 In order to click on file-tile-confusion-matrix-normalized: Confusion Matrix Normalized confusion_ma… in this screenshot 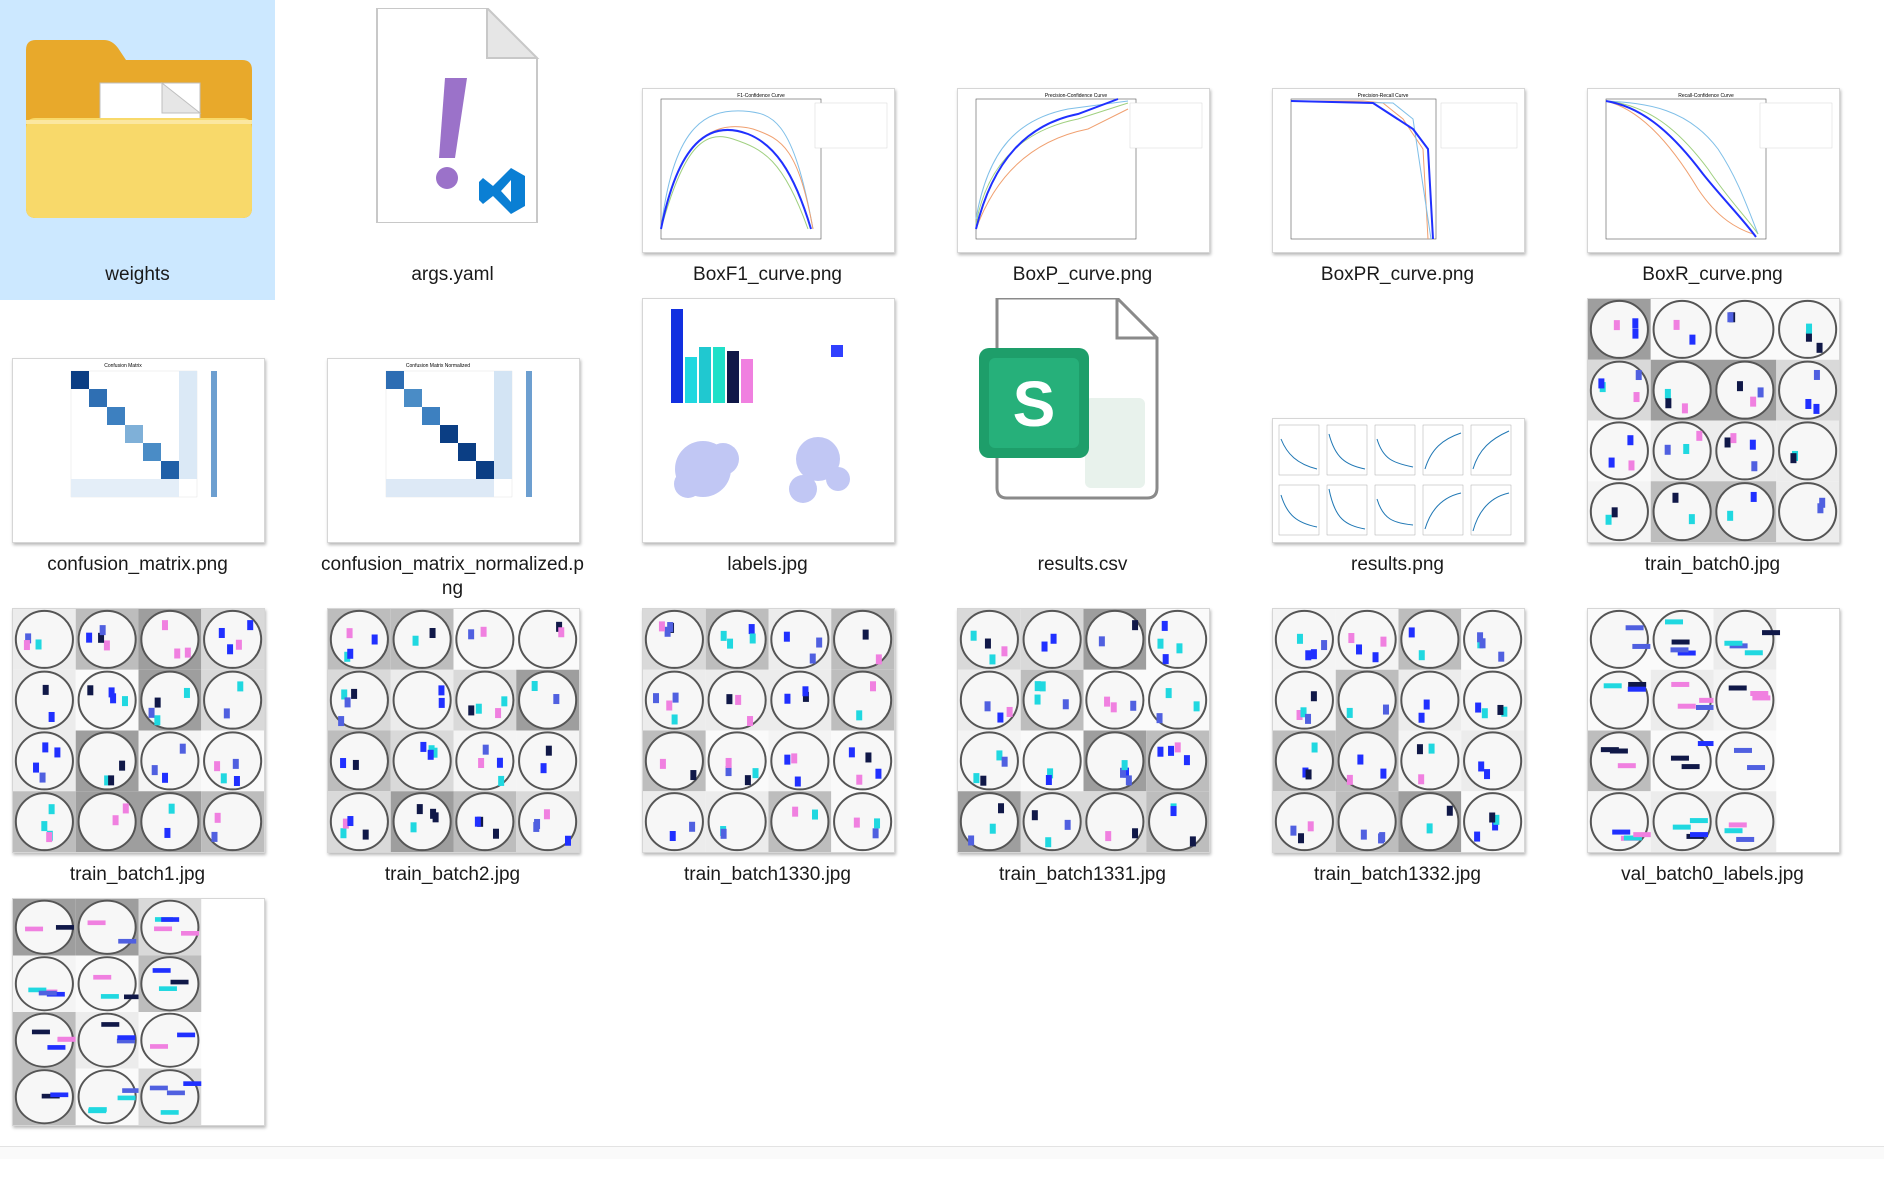, I will do `click(452, 444)`.